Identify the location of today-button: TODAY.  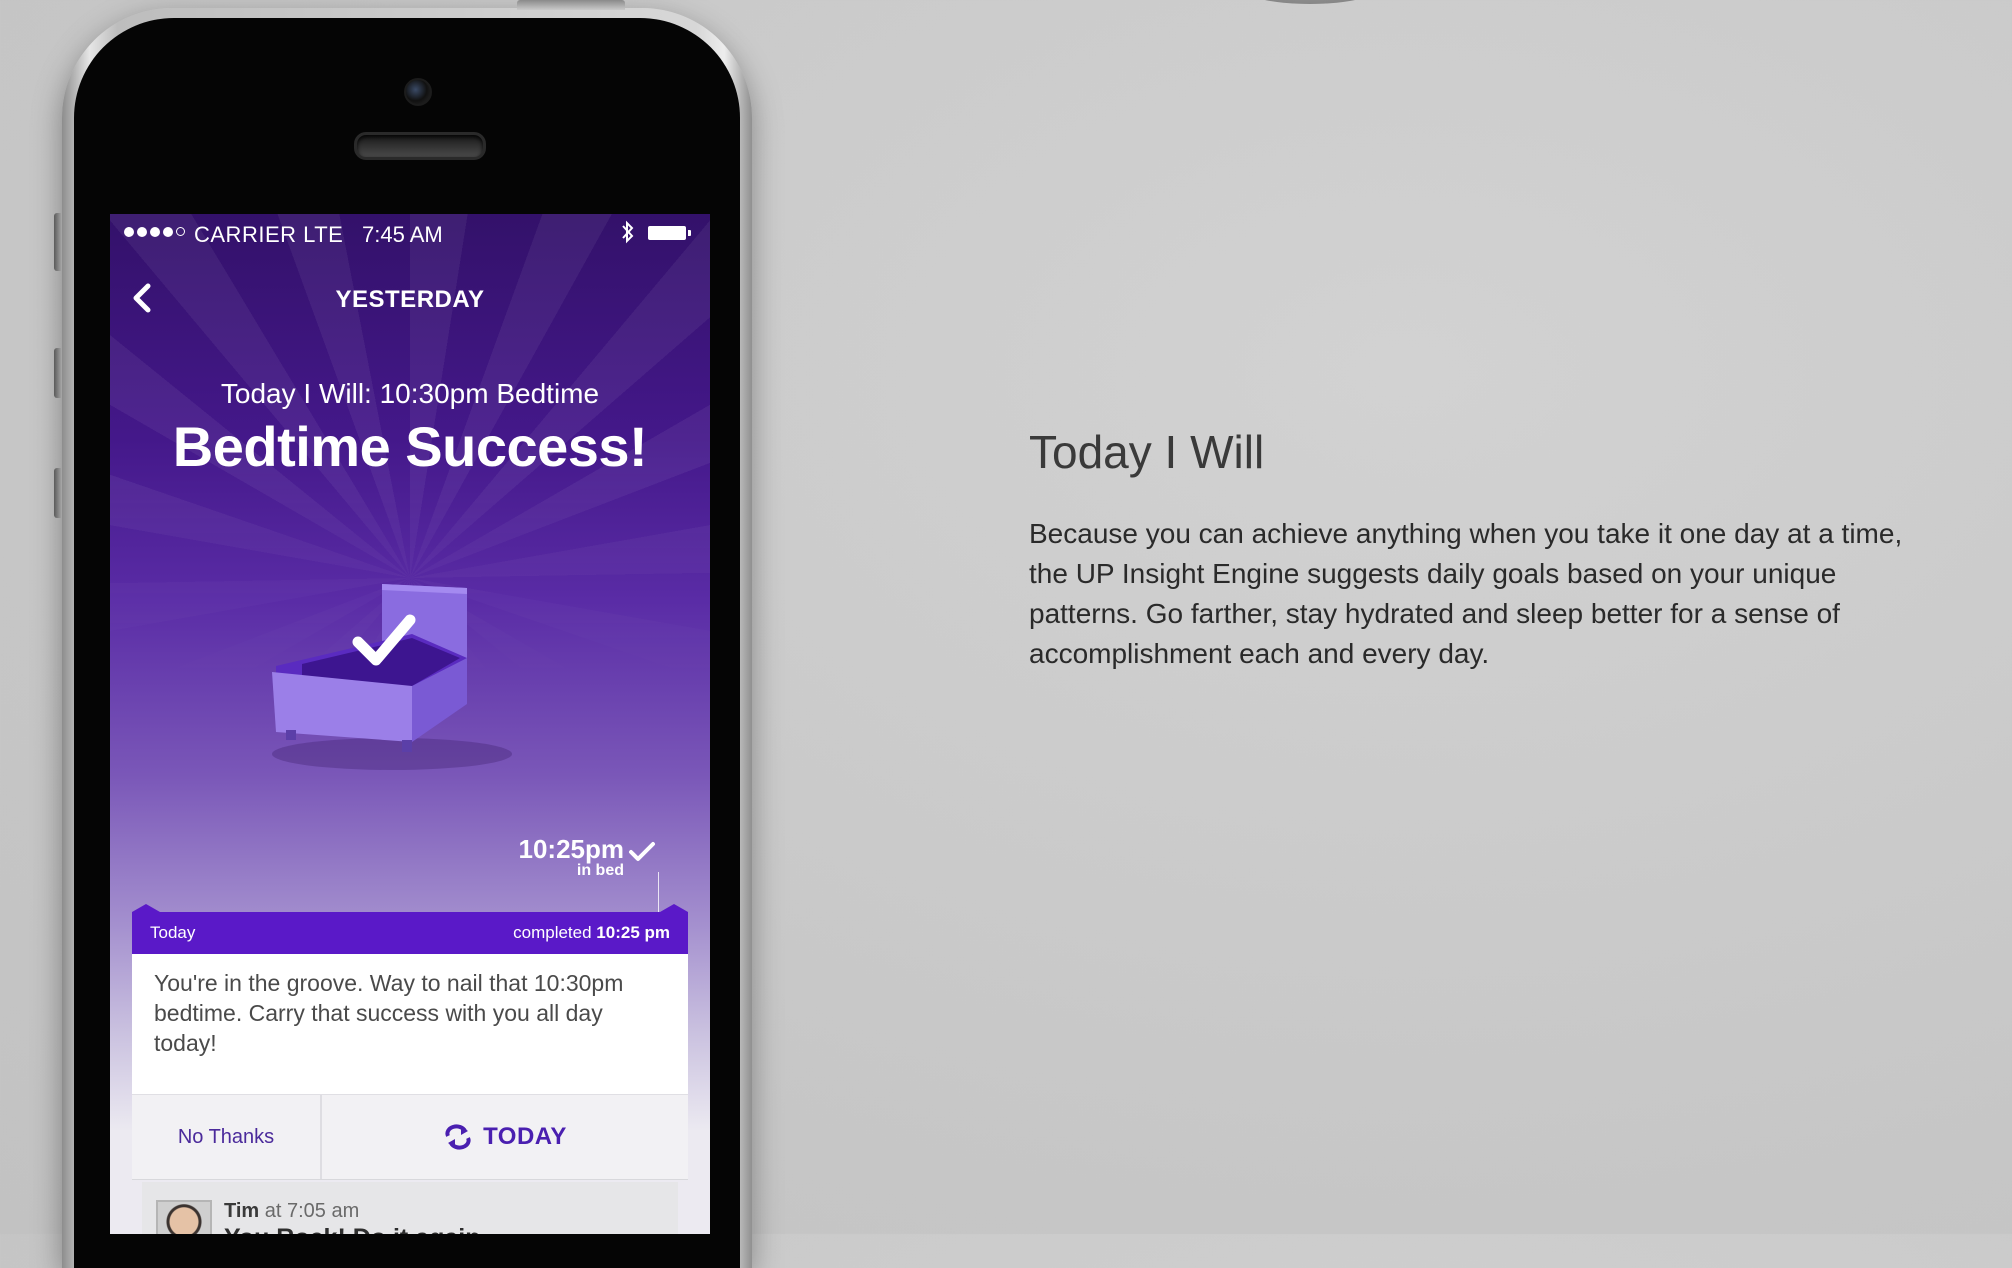
(505, 1137).